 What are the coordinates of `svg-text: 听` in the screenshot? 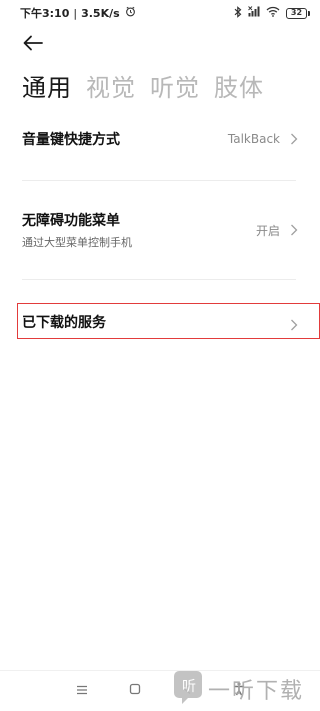 It's located at (189, 687).